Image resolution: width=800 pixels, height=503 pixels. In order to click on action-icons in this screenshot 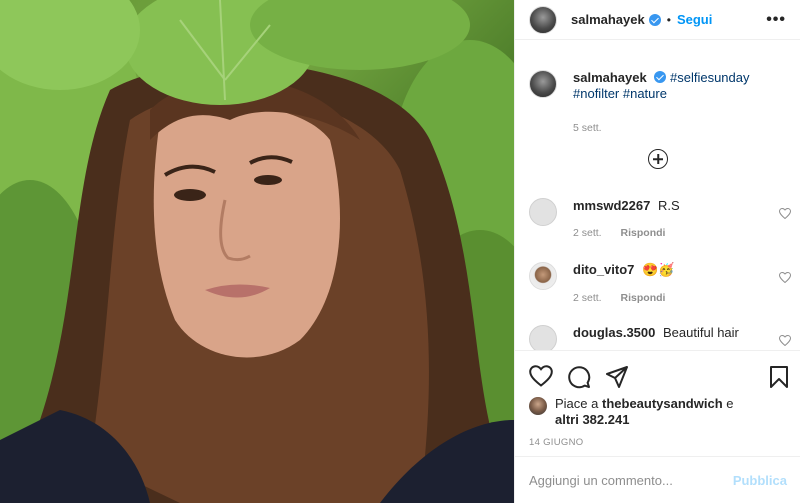, I will do `click(579, 377)`.